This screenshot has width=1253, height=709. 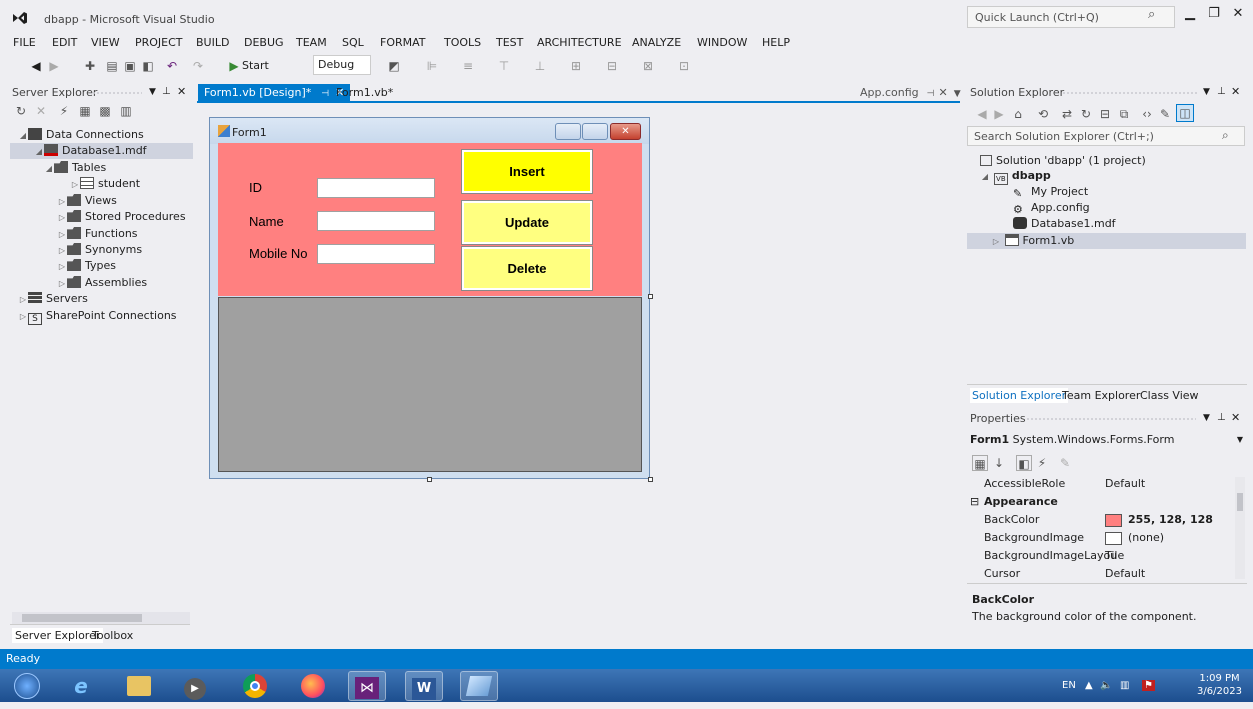 What do you see at coordinates (1051, 208) in the screenshot?
I see `tree-item-app-config: ⚙ App.config` at bounding box center [1051, 208].